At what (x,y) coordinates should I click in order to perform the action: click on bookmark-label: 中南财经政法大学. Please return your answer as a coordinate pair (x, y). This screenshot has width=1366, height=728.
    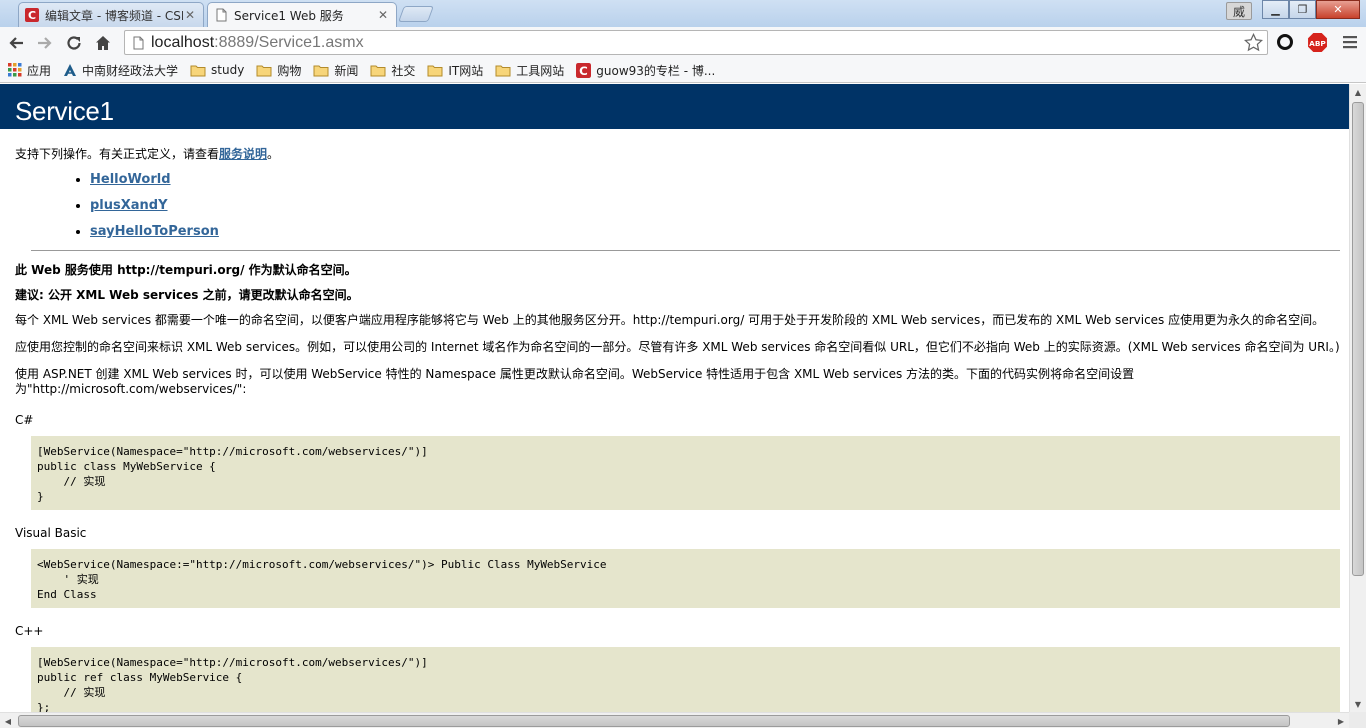
    Looking at the image, I should click on (130, 70).